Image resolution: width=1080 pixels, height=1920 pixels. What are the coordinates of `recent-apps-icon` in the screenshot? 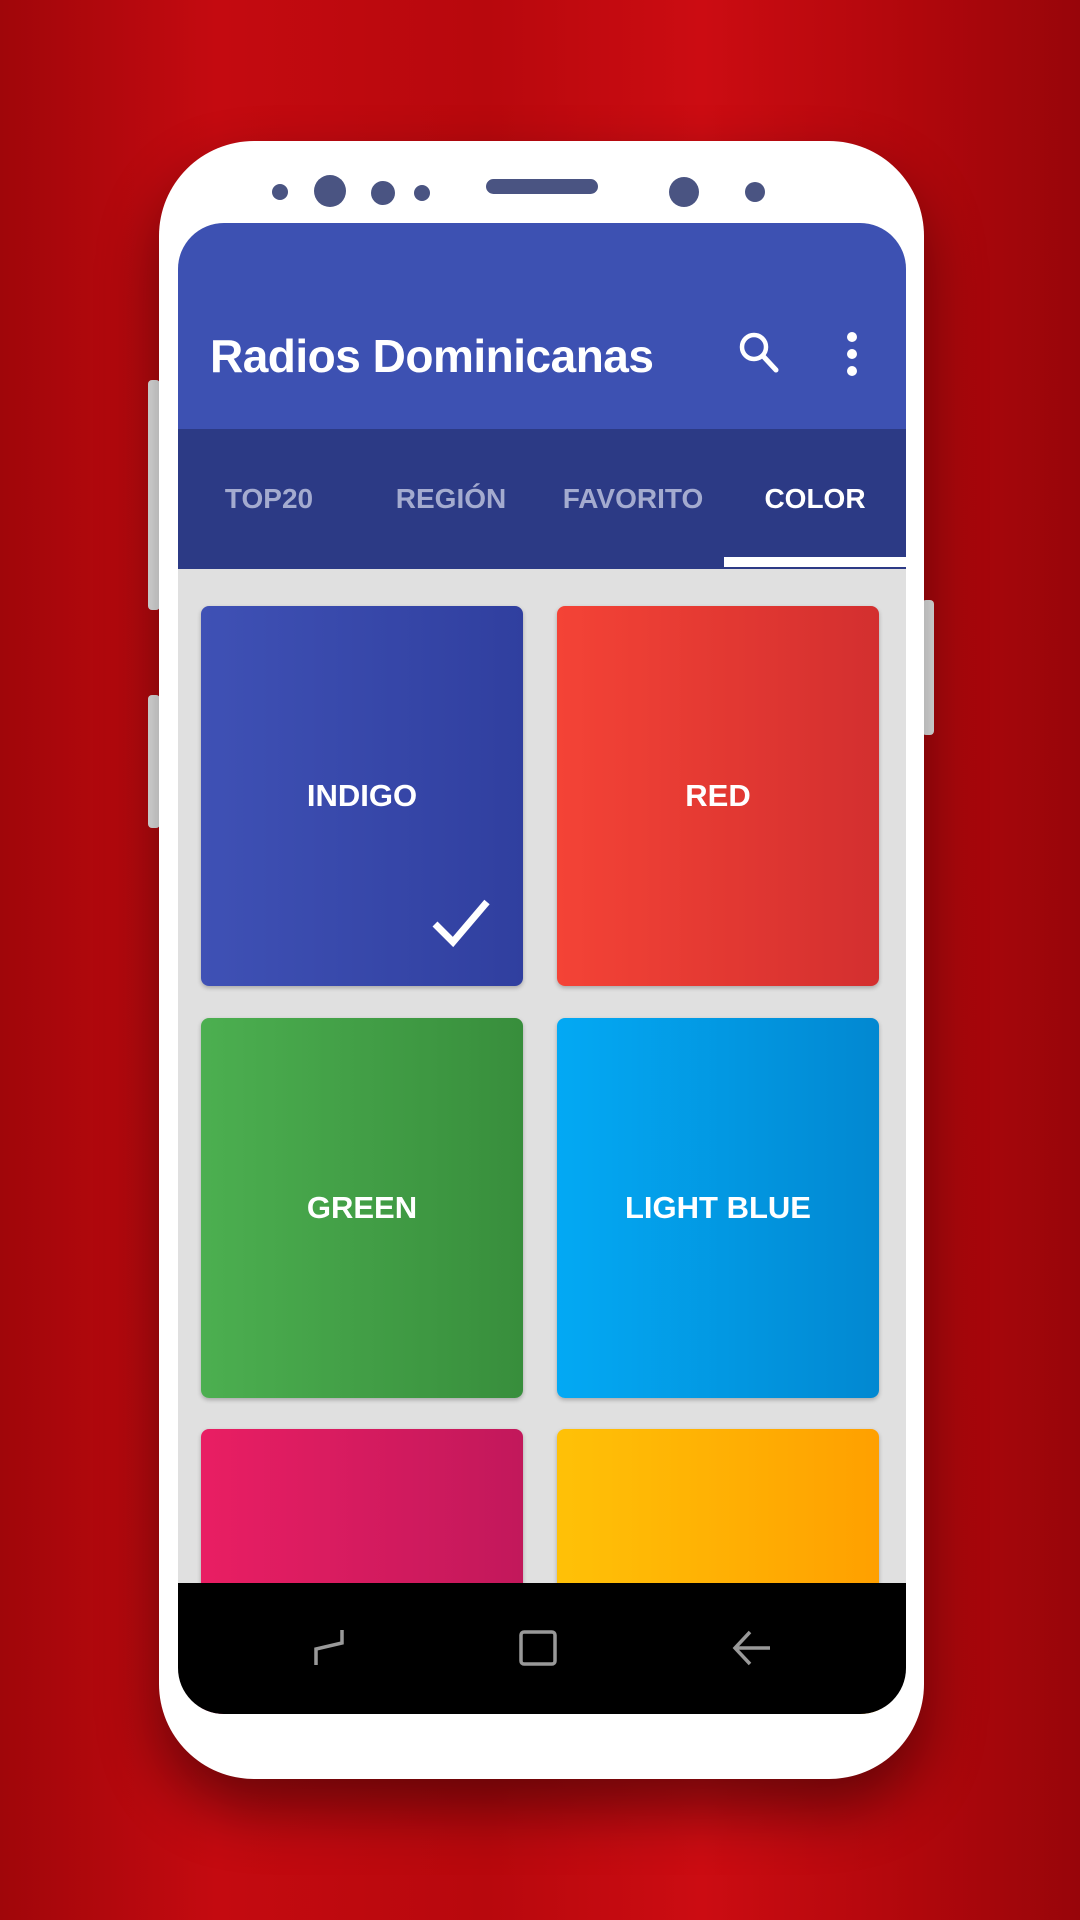 It's located at (330, 1648).